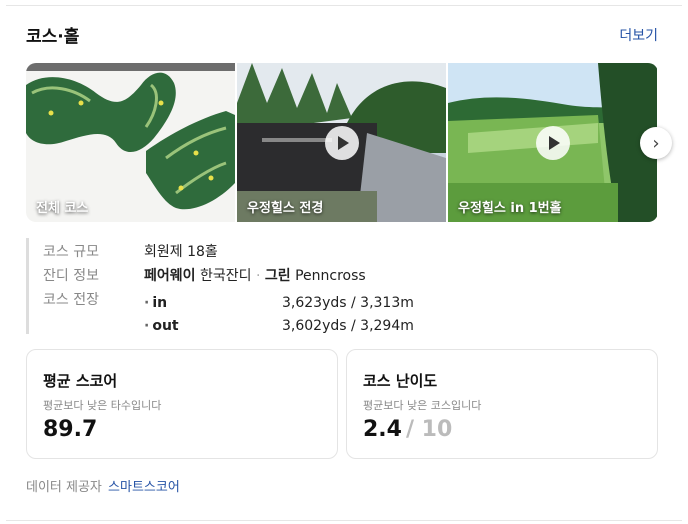  I want to click on gallery-item-hole1-video: 우정힐스 in 1번홀, so click(552, 142).